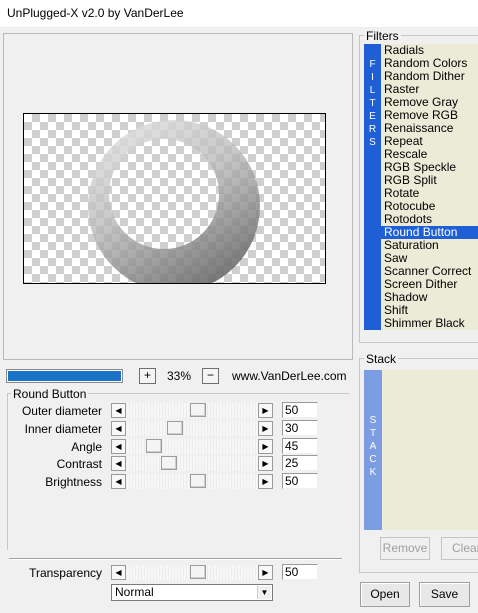  I want to click on filter-list-item: Shimmer Black, so click(429, 323).